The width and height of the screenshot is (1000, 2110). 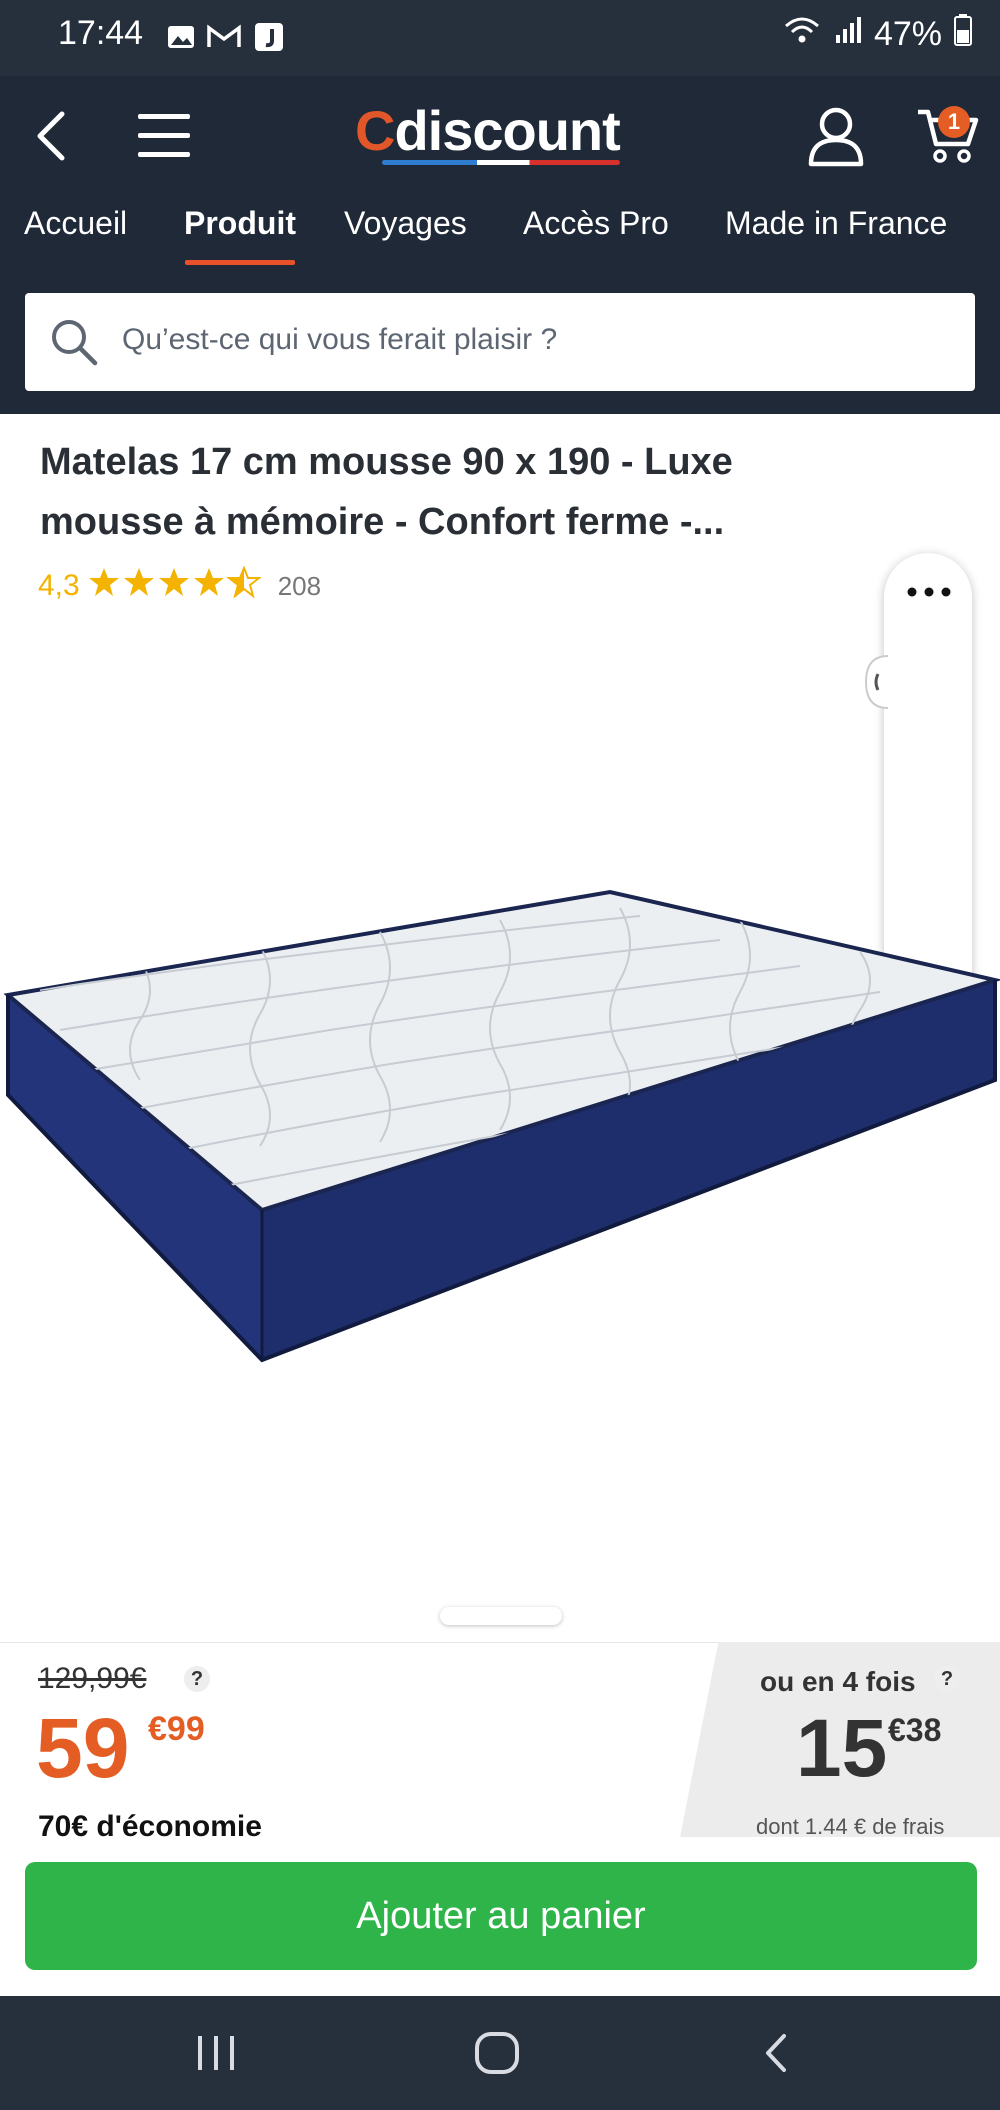 I want to click on tab-made-in-france: Made in France, so click(x=836, y=223).